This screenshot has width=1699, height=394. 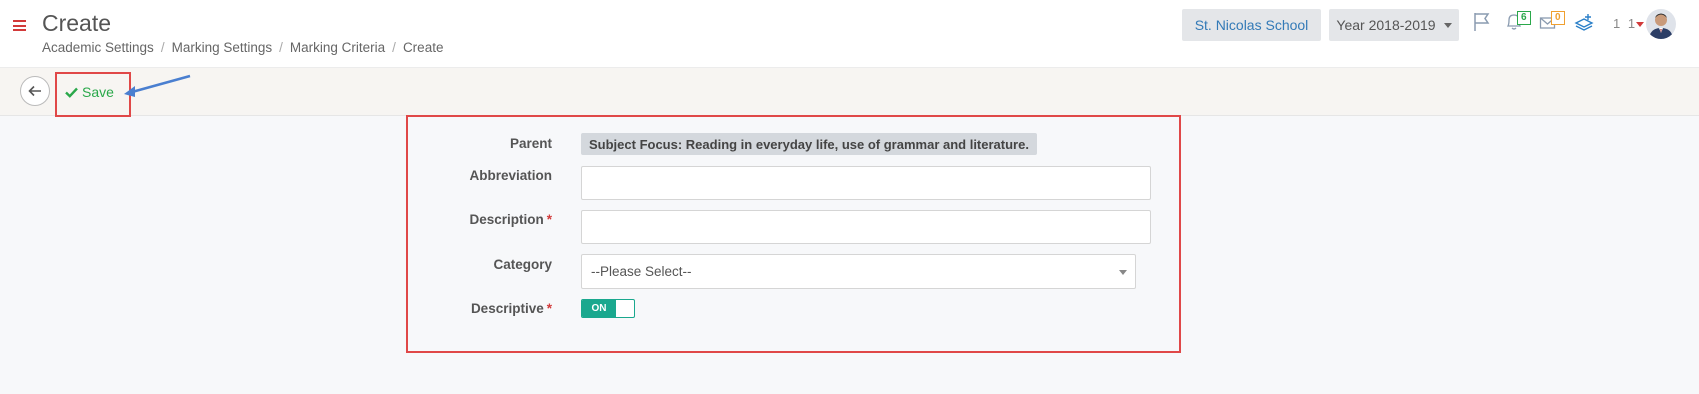 What do you see at coordinates (641, 271) in the screenshot?
I see `category-selected-value: --Please Select--` at bounding box center [641, 271].